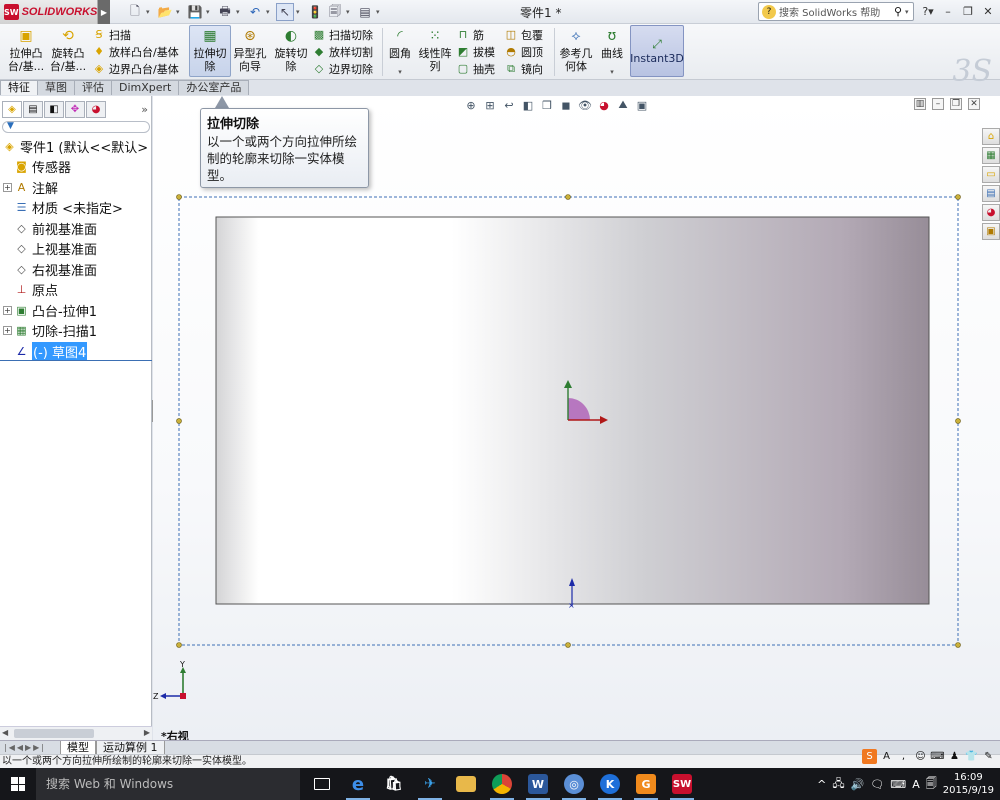 This screenshot has height=800, width=1000. I want to click on instant3d-button: ⤢ Instant3D, so click(657, 51).